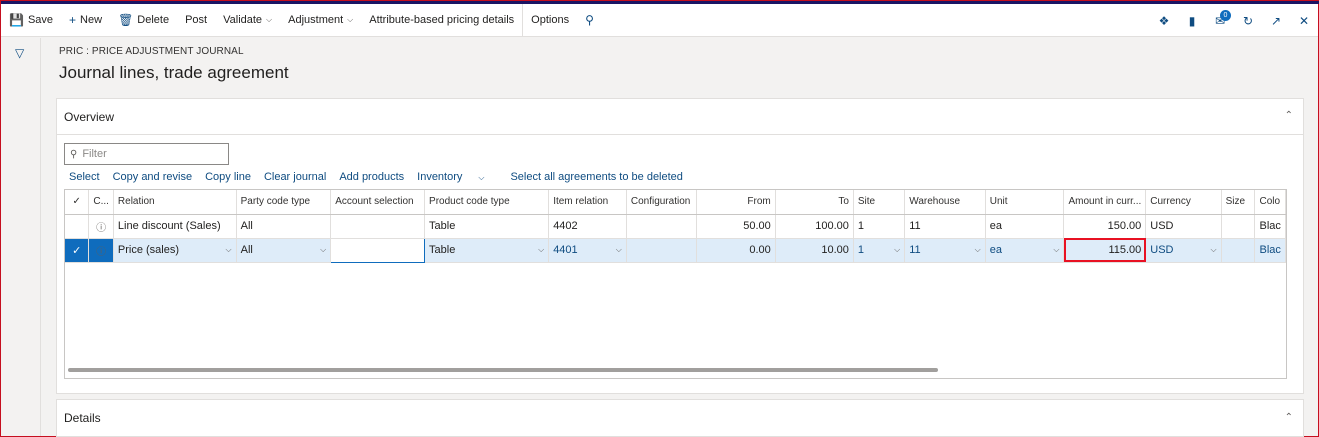 The image size is (1319, 437). I want to click on cell-account-selection, so click(378, 226).